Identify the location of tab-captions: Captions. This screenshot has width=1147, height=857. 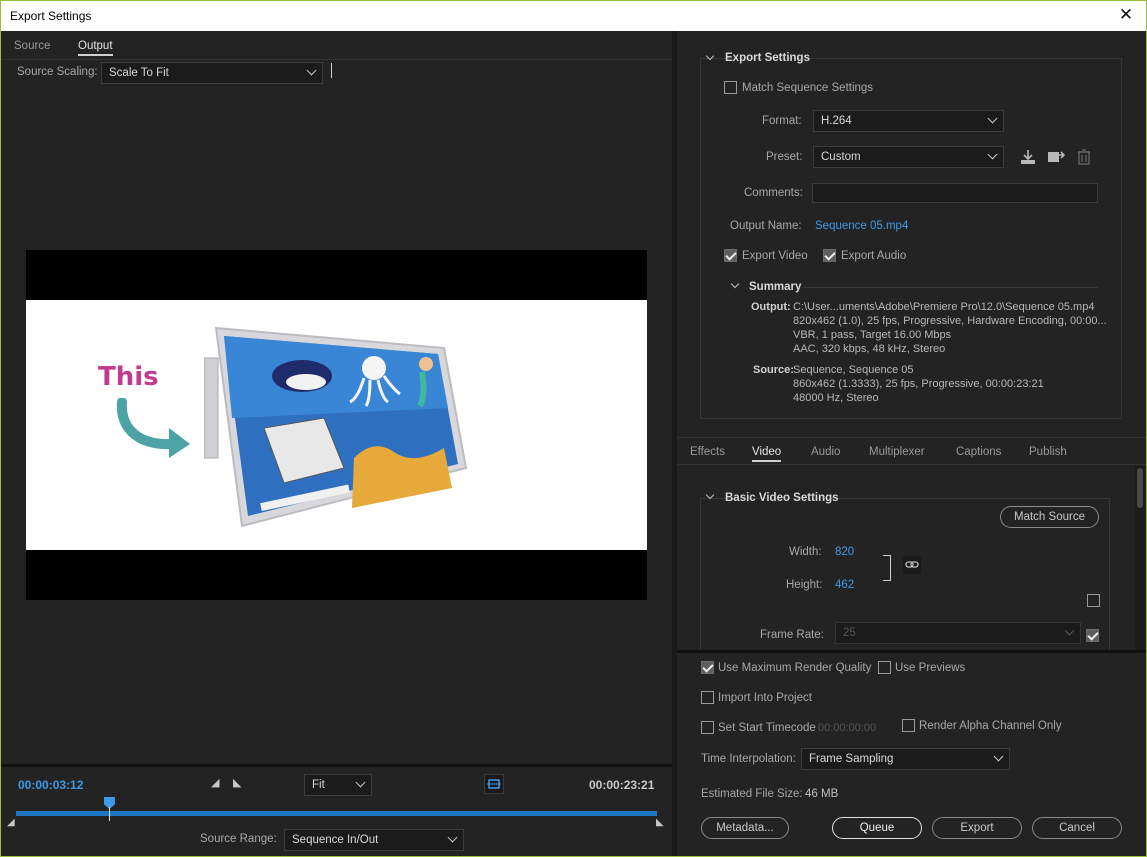
(978, 452).